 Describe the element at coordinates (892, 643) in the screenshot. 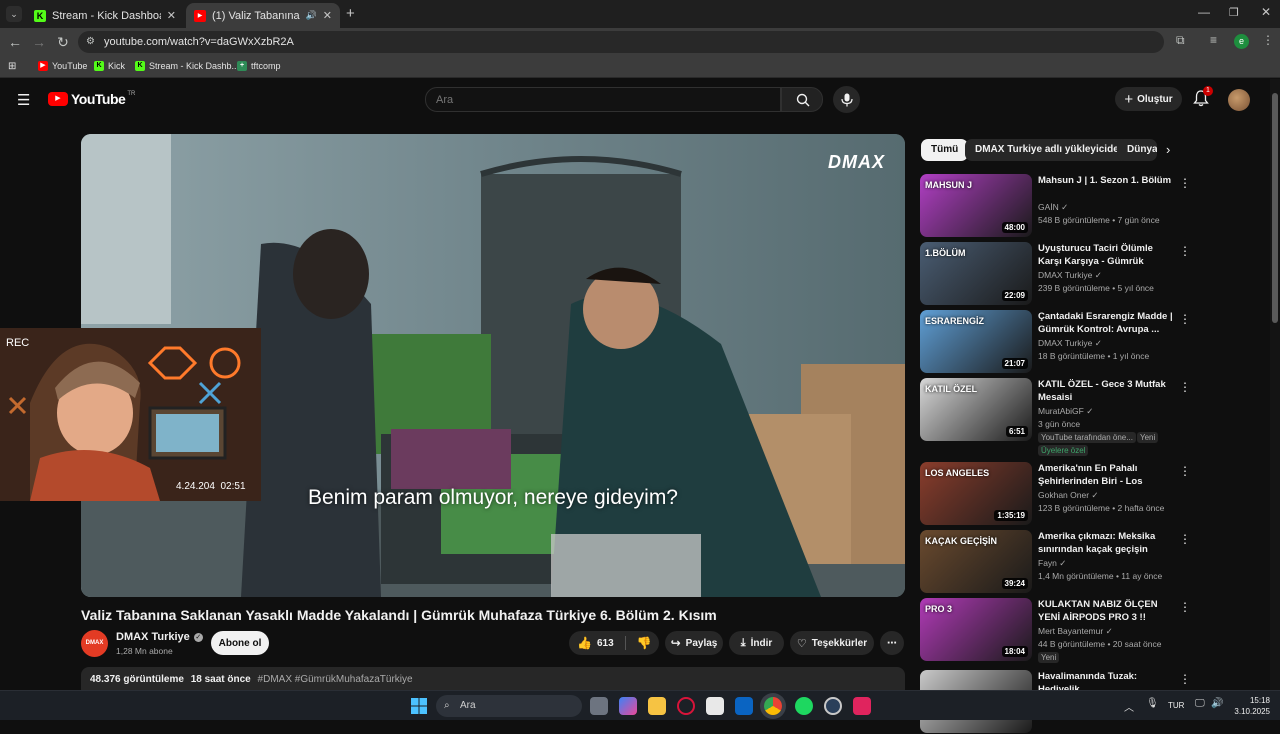

I see `more-actions-button: ⋯` at that location.